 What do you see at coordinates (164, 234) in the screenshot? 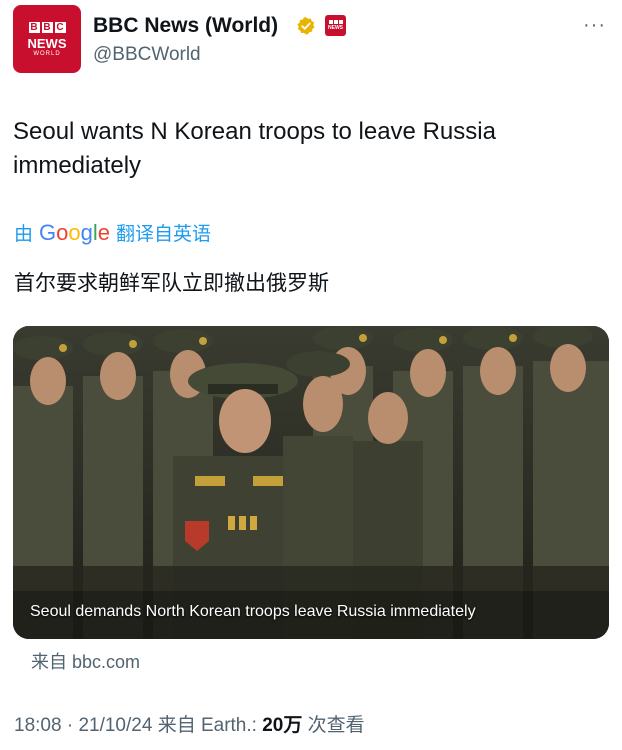
I see `translation-suffix: 翻译自英语` at bounding box center [164, 234].